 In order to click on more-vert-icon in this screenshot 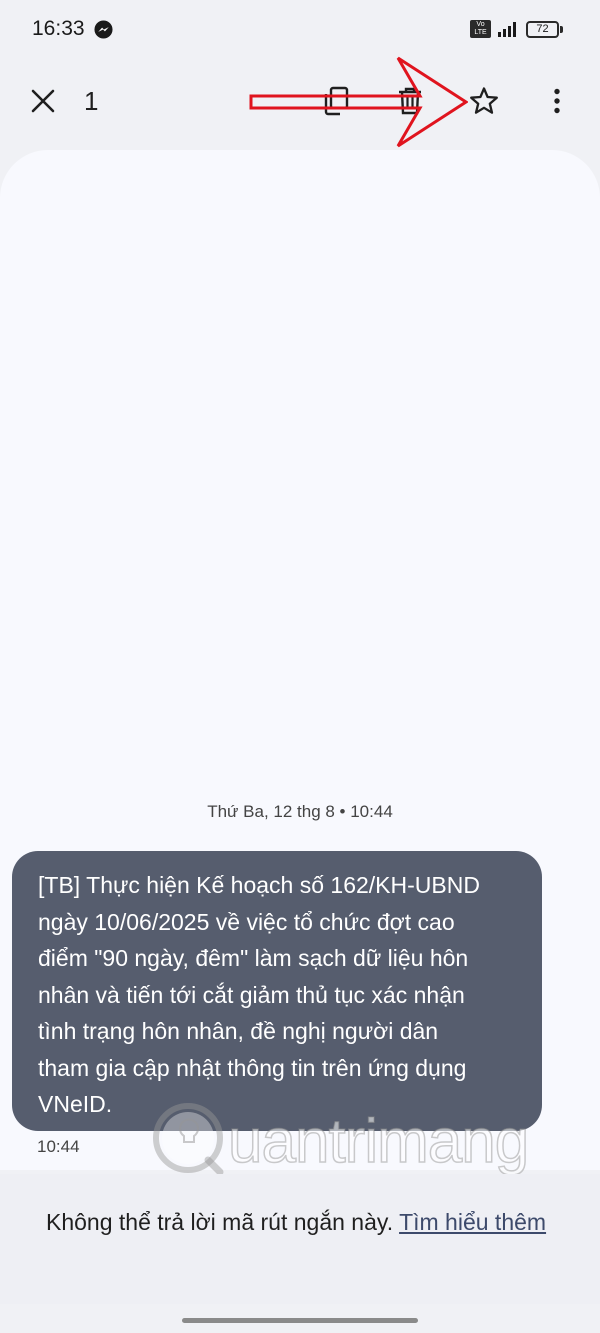, I will do `click(557, 101)`.